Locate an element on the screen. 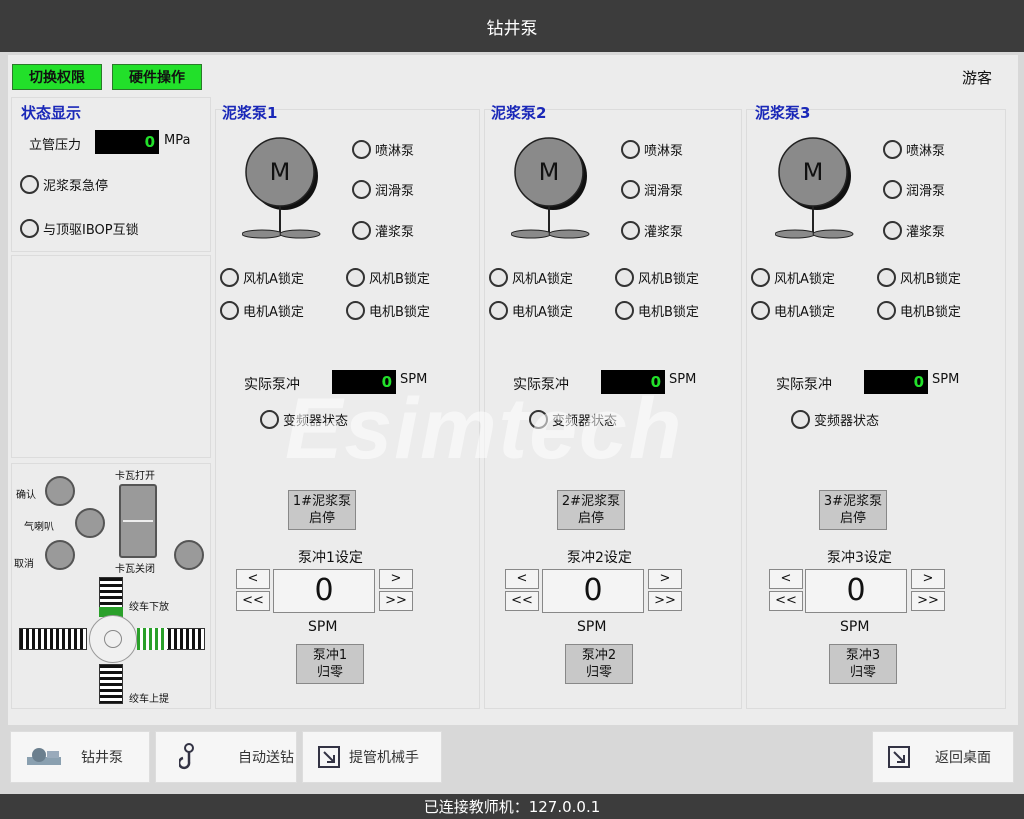 The height and width of the screenshot is (819, 1024). winch-down-label: 绞车下放 is located at coordinates (149, 607).